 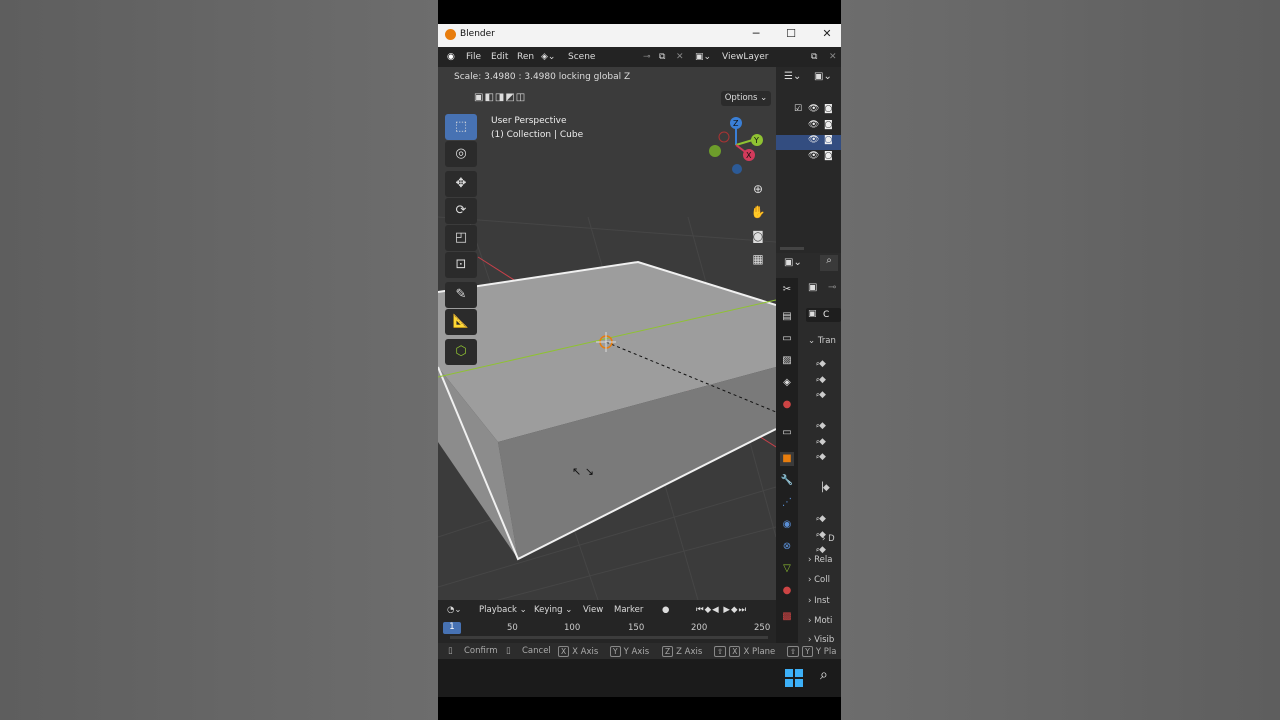 I want to click on start-menu-icon, so click(x=794, y=678).